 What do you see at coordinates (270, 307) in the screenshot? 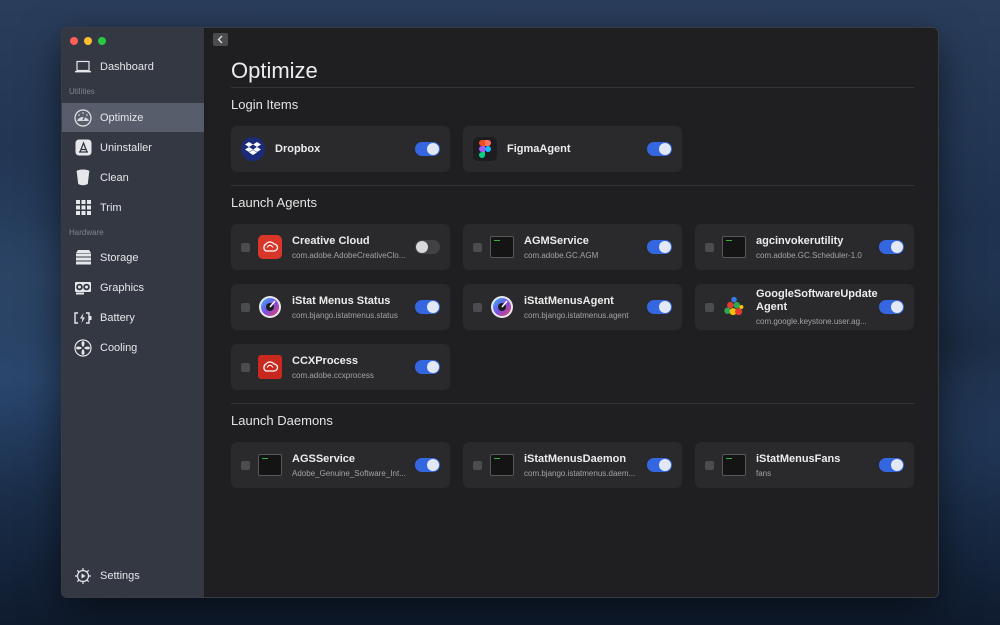
I see `istat-menus-icon` at bounding box center [270, 307].